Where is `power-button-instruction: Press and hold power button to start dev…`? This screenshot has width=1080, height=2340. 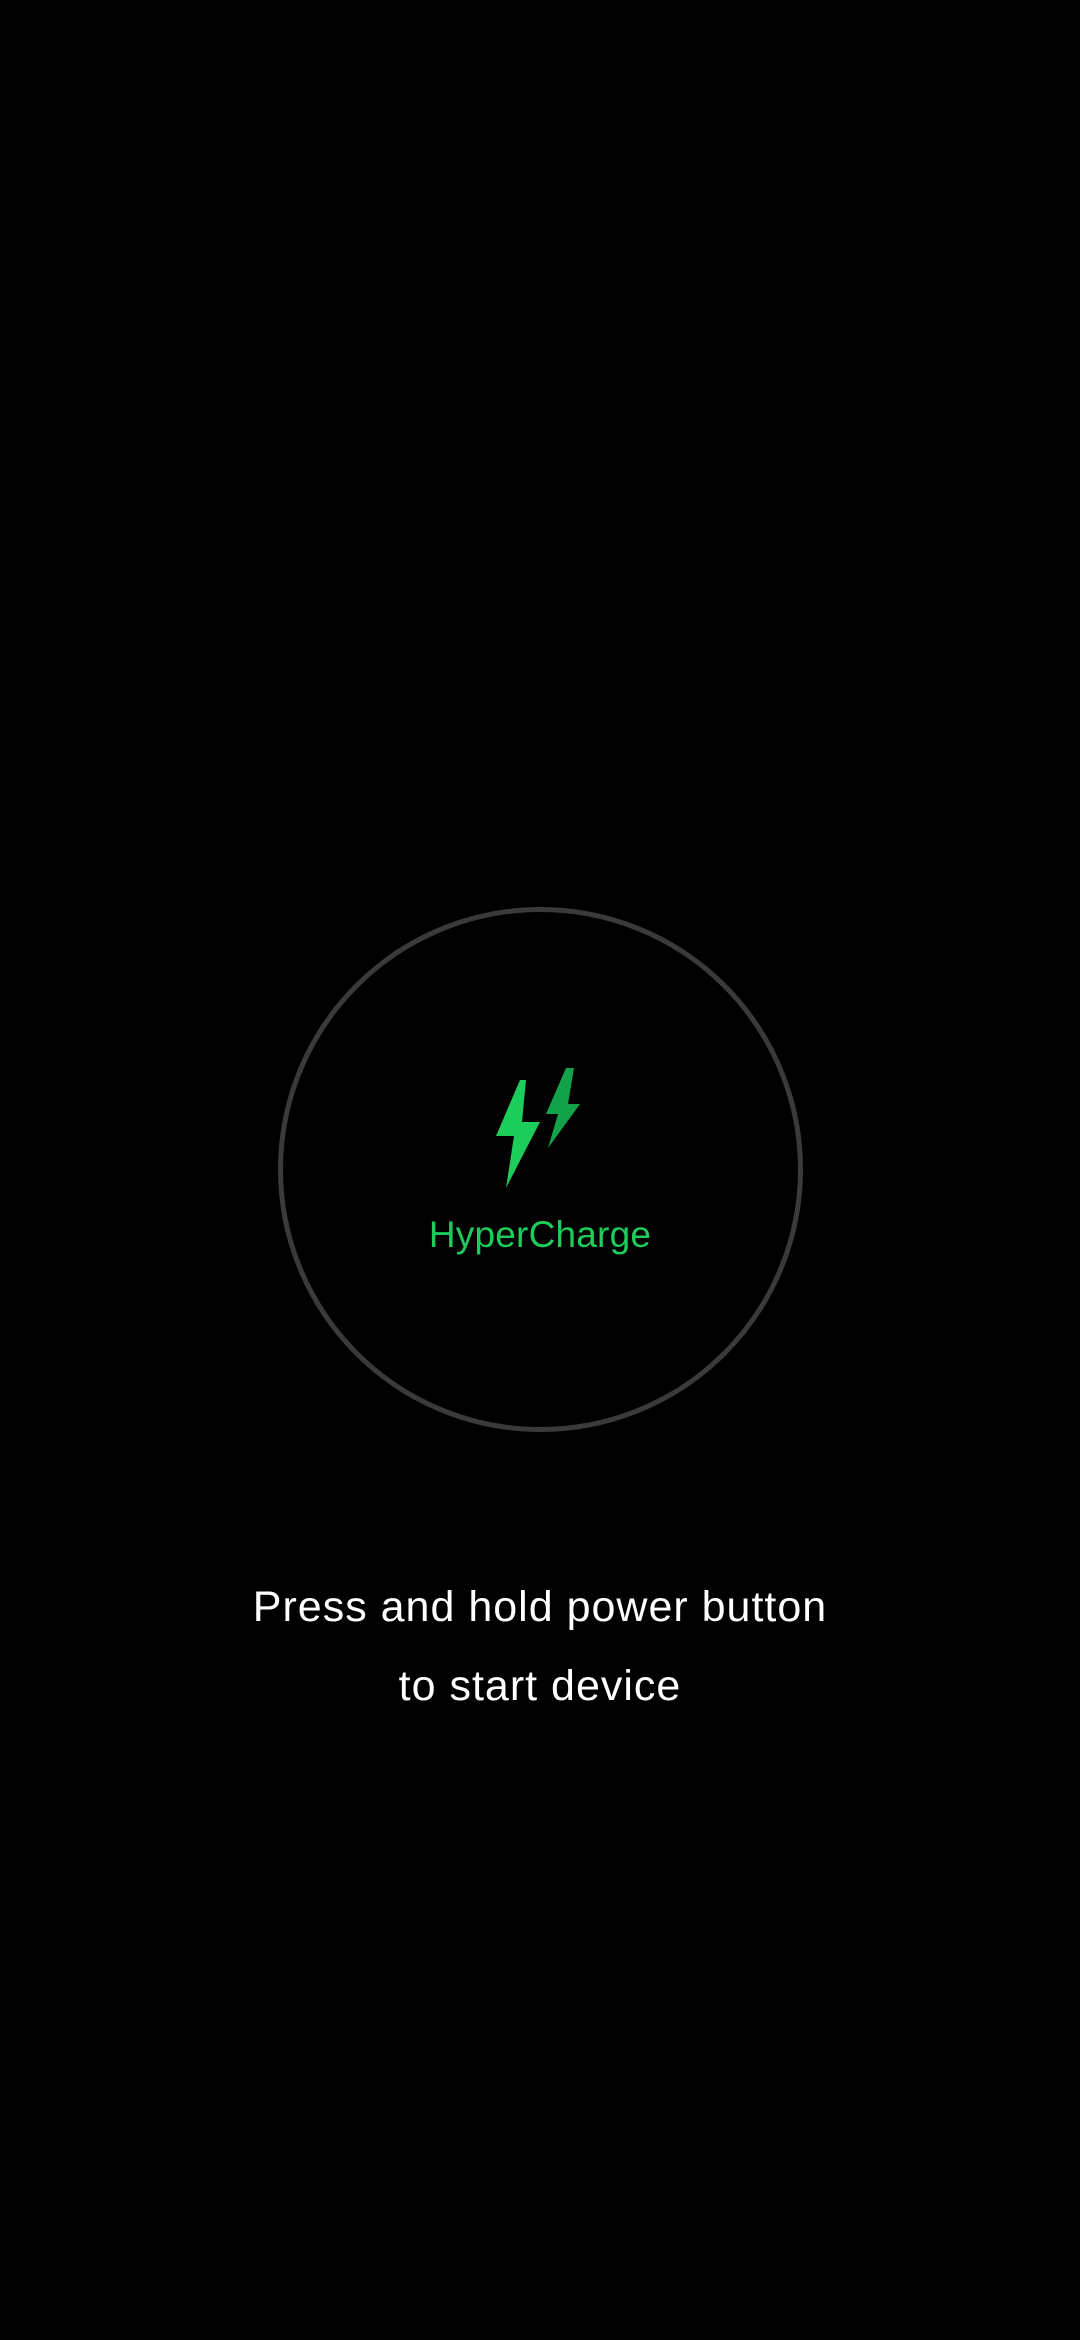 power-button-instruction: Press and hold power button to start dev… is located at coordinates (540, 1647).